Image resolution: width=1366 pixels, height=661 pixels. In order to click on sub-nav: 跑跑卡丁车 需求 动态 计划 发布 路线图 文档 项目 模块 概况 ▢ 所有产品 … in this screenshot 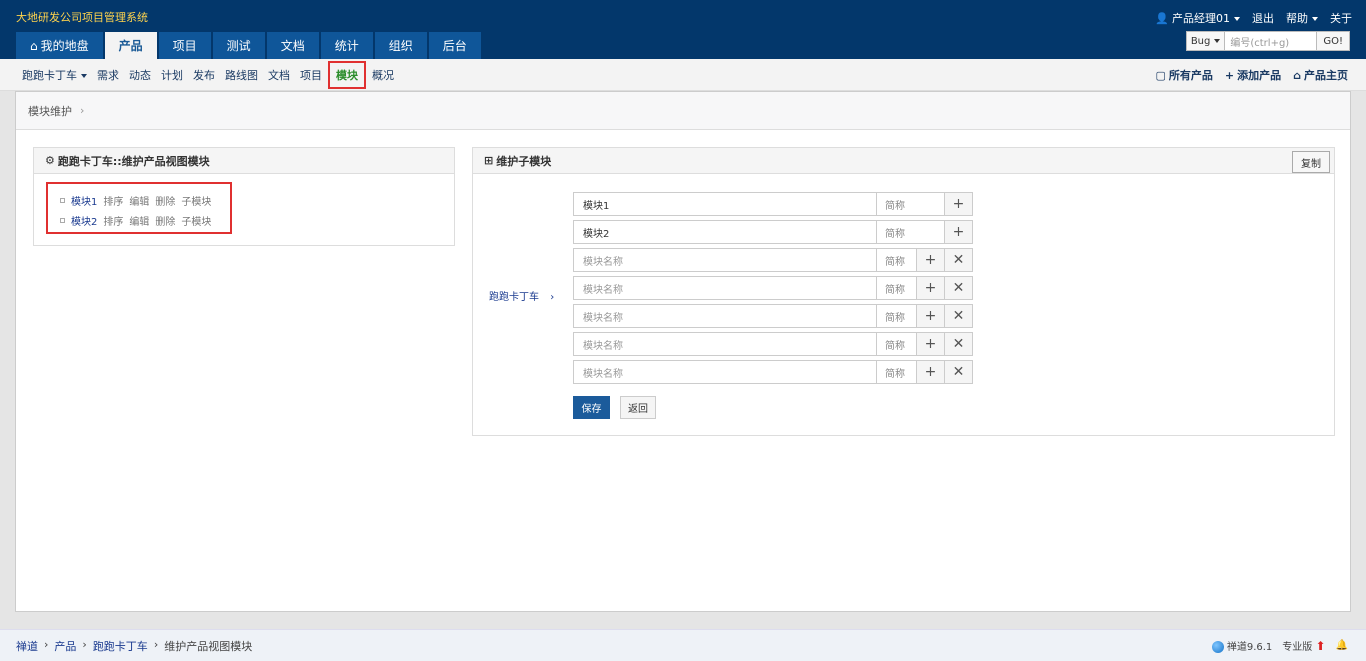, I will do `click(683, 75)`.